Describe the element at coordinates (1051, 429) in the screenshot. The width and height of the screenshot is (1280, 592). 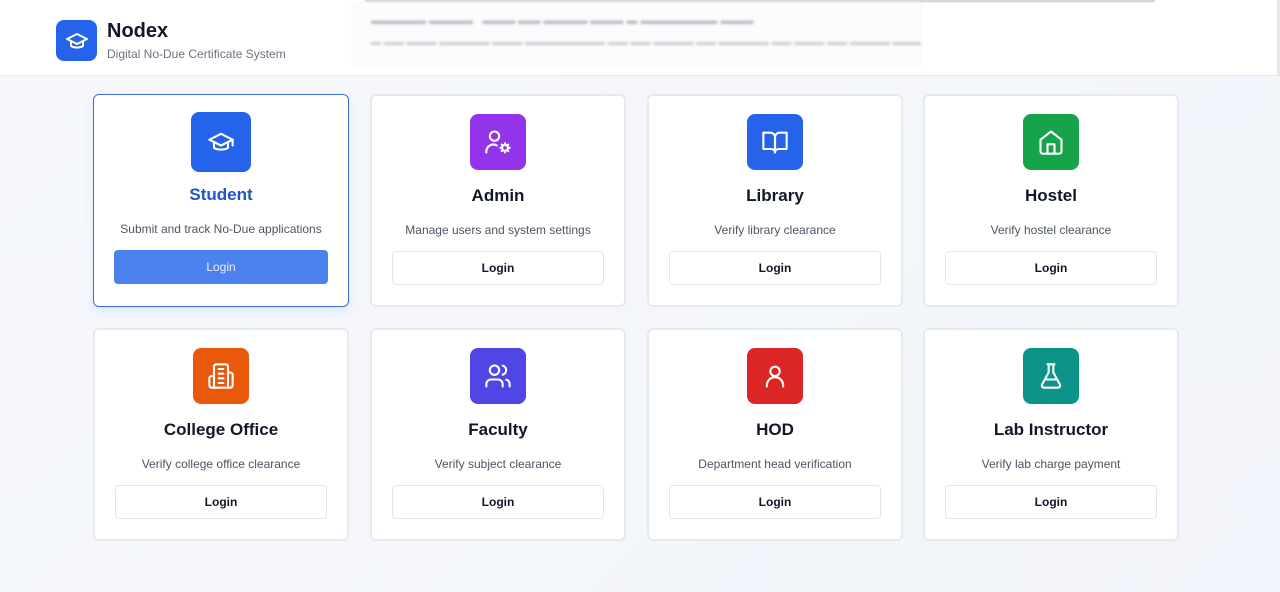
I see `role-title: Lab Instructor` at that location.